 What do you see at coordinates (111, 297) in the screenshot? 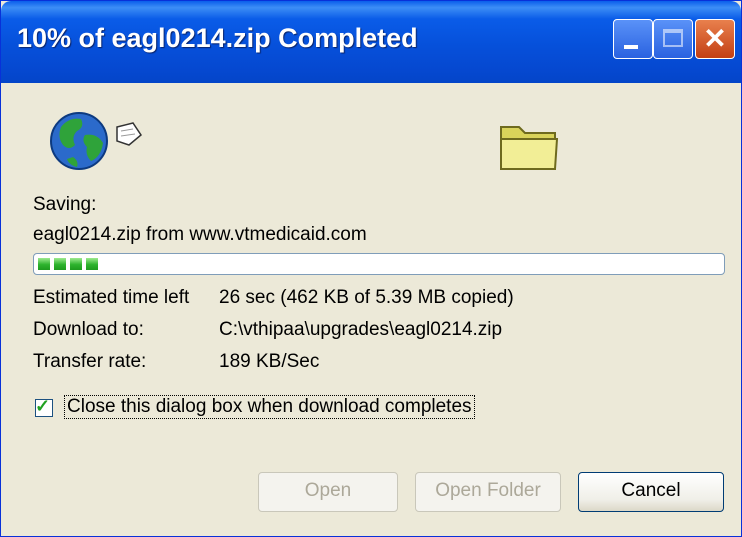
I see `estimated-time-label: Estimated time left` at bounding box center [111, 297].